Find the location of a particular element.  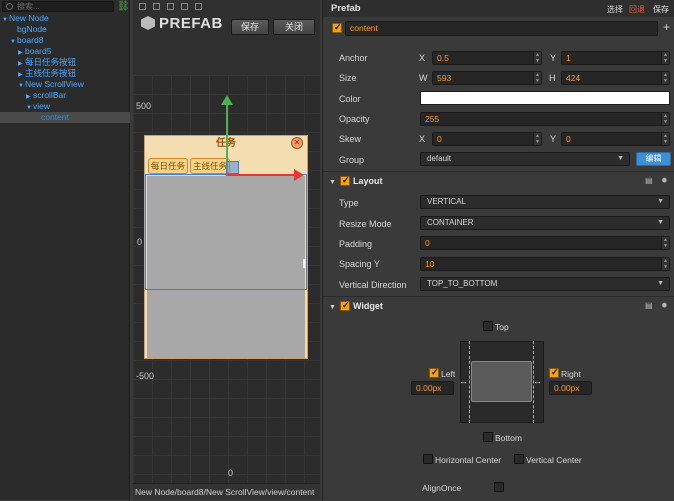

layout-enabled-checkbox is located at coordinates (345, 180).